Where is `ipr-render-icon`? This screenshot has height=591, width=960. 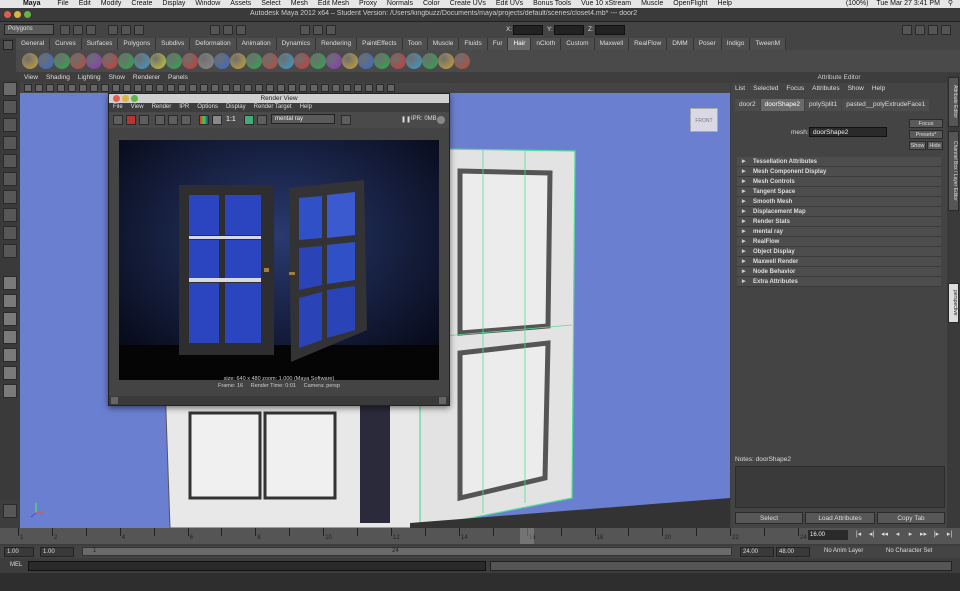
ipr-render-icon is located at coordinates (318, 30).